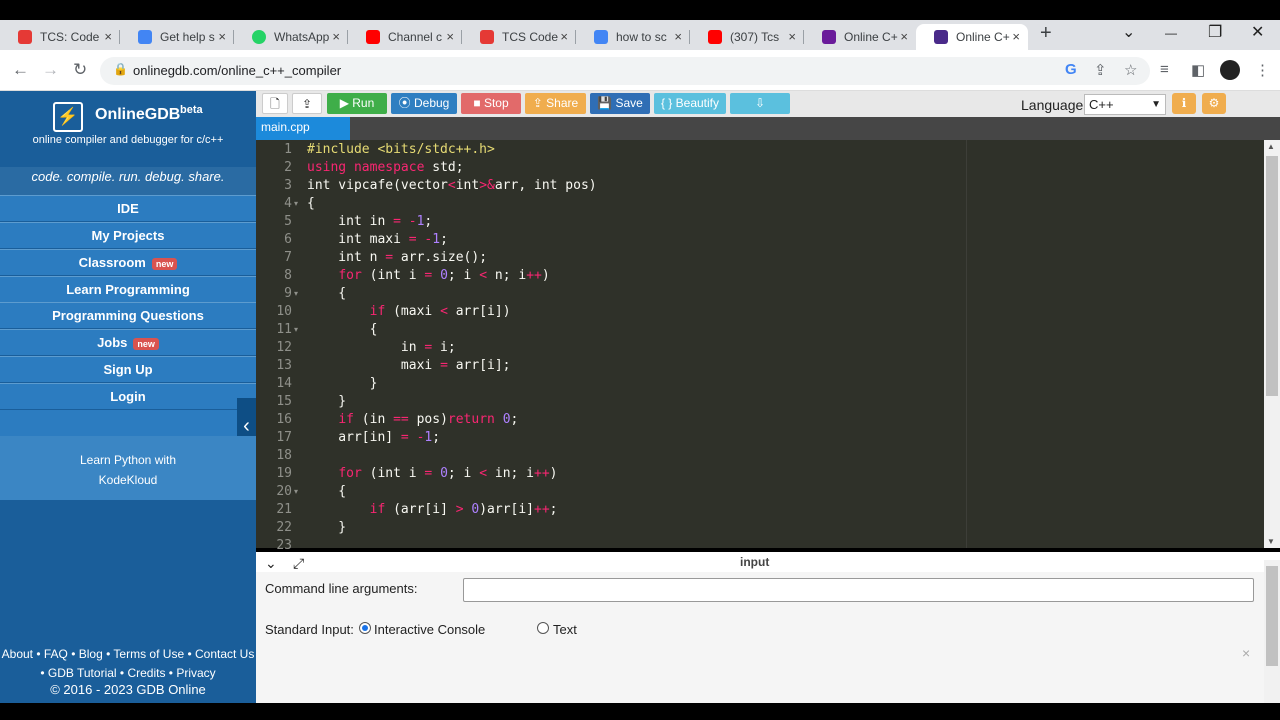 This screenshot has height=720, width=1280. I want to click on browser-tab: TCS: Code ×, so click(60, 37).